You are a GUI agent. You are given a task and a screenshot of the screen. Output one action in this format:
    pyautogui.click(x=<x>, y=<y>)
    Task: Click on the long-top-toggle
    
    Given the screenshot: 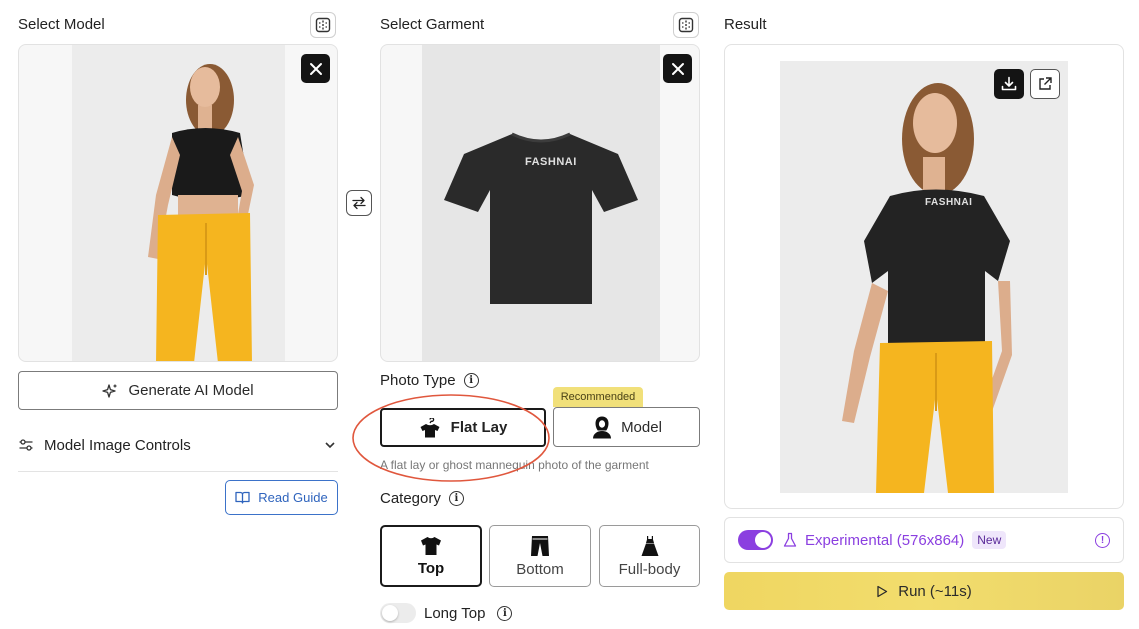 What is the action you would take?
    pyautogui.click(x=398, y=613)
    